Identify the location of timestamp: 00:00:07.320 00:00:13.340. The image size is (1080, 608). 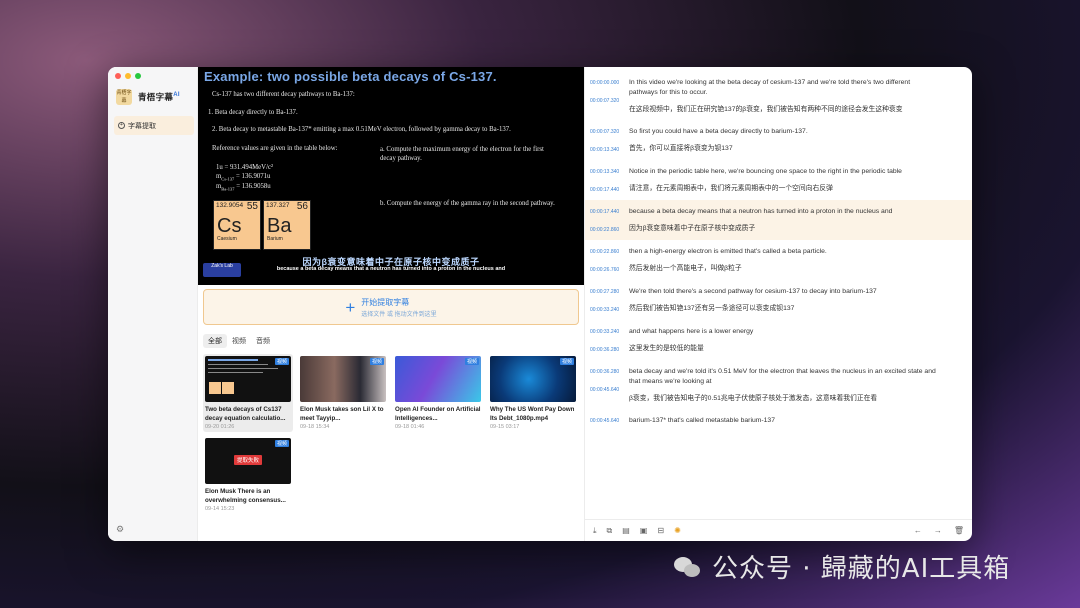
(607, 141).